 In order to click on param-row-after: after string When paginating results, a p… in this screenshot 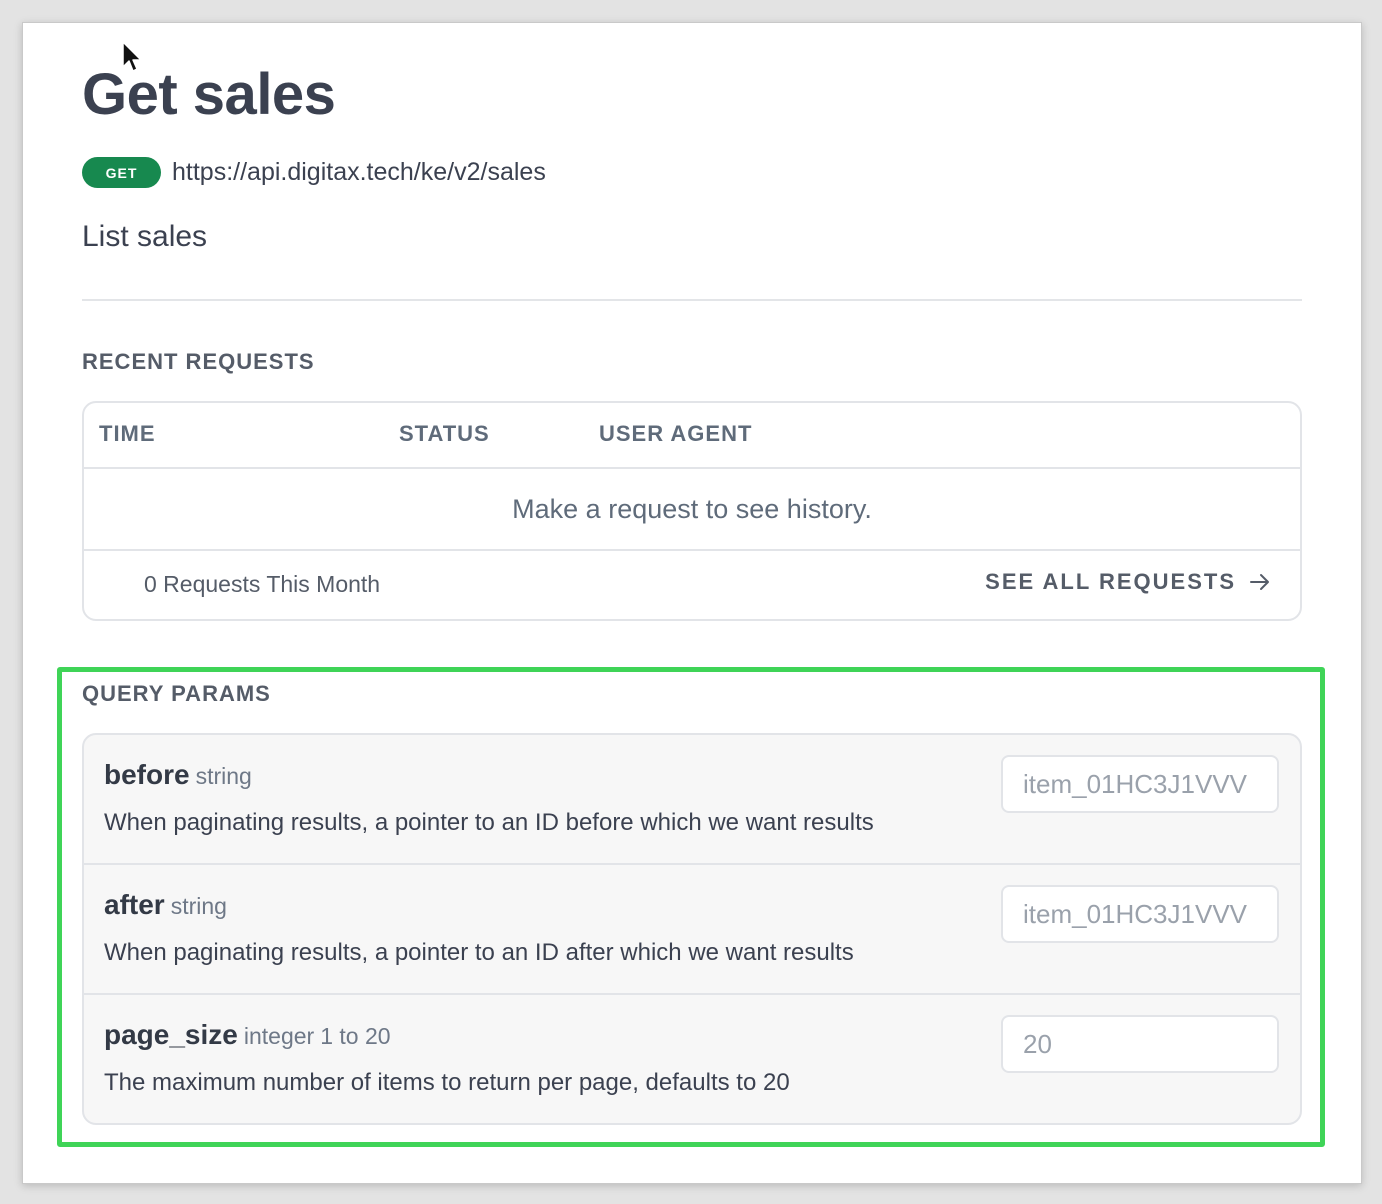, I will do `click(692, 928)`.